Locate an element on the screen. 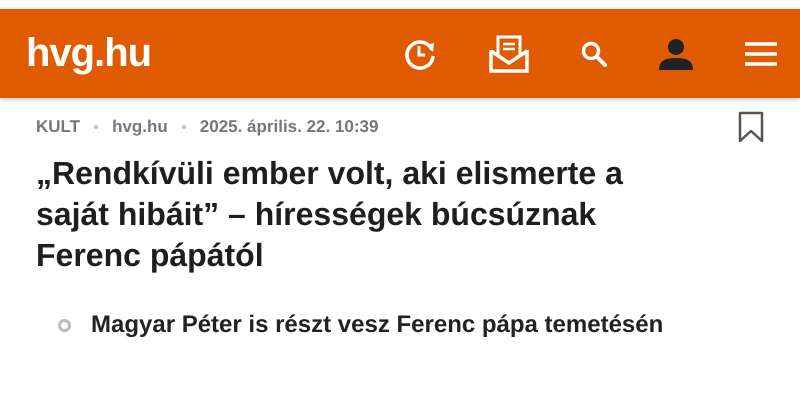 The width and height of the screenshot is (800, 407). user-icon is located at coordinates (676, 54).